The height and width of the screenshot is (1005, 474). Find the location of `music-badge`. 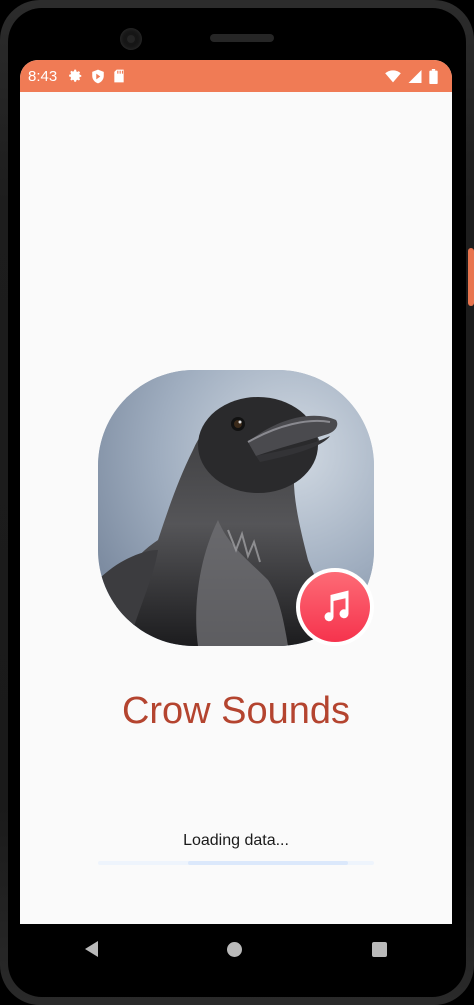

music-badge is located at coordinates (335, 607).